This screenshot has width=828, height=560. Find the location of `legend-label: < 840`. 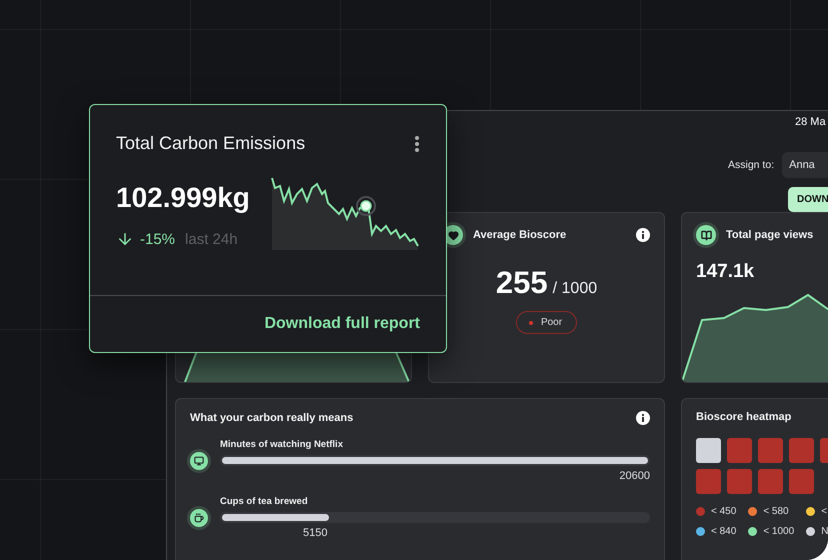

legend-label: < 840 is located at coordinates (723, 531).